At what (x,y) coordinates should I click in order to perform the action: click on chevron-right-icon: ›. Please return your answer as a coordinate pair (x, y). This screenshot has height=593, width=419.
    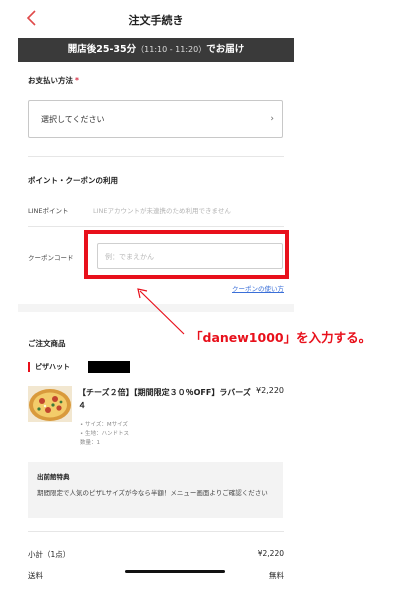
    Looking at the image, I should click on (272, 119).